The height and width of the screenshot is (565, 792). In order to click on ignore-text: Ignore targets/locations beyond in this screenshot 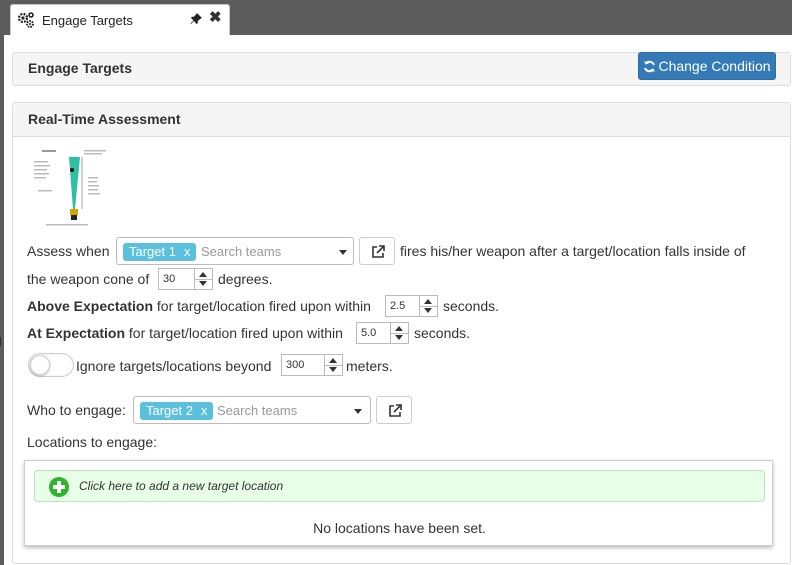, I will do `click(174, 366)`.